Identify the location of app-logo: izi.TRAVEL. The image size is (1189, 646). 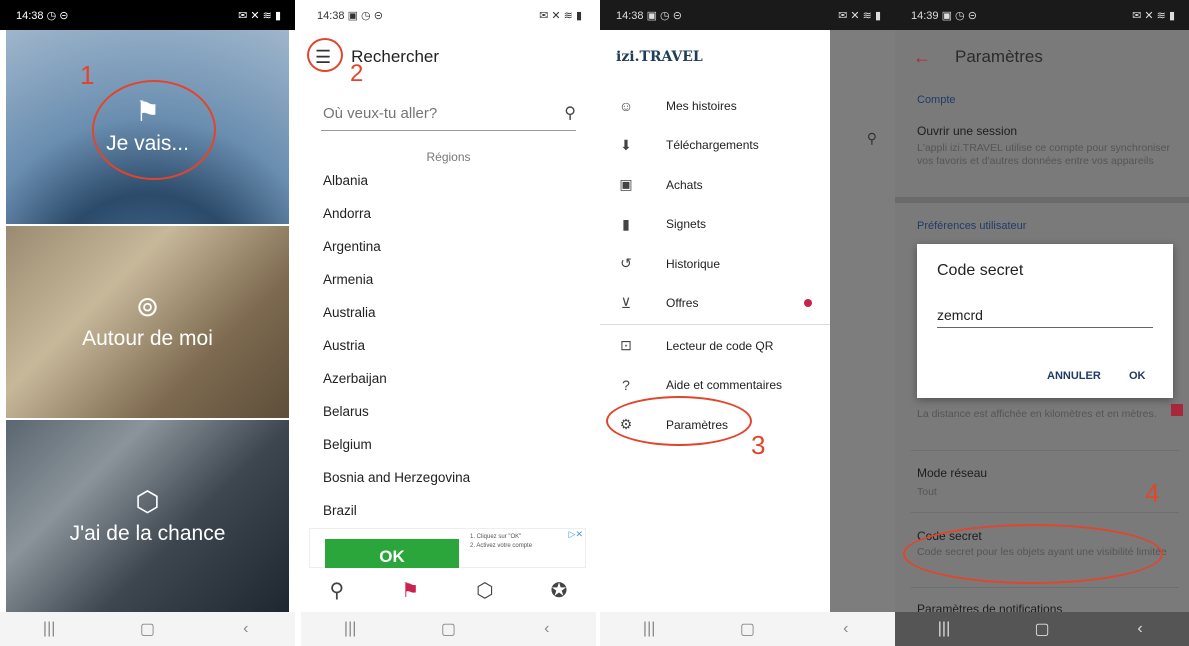
(659, 57).